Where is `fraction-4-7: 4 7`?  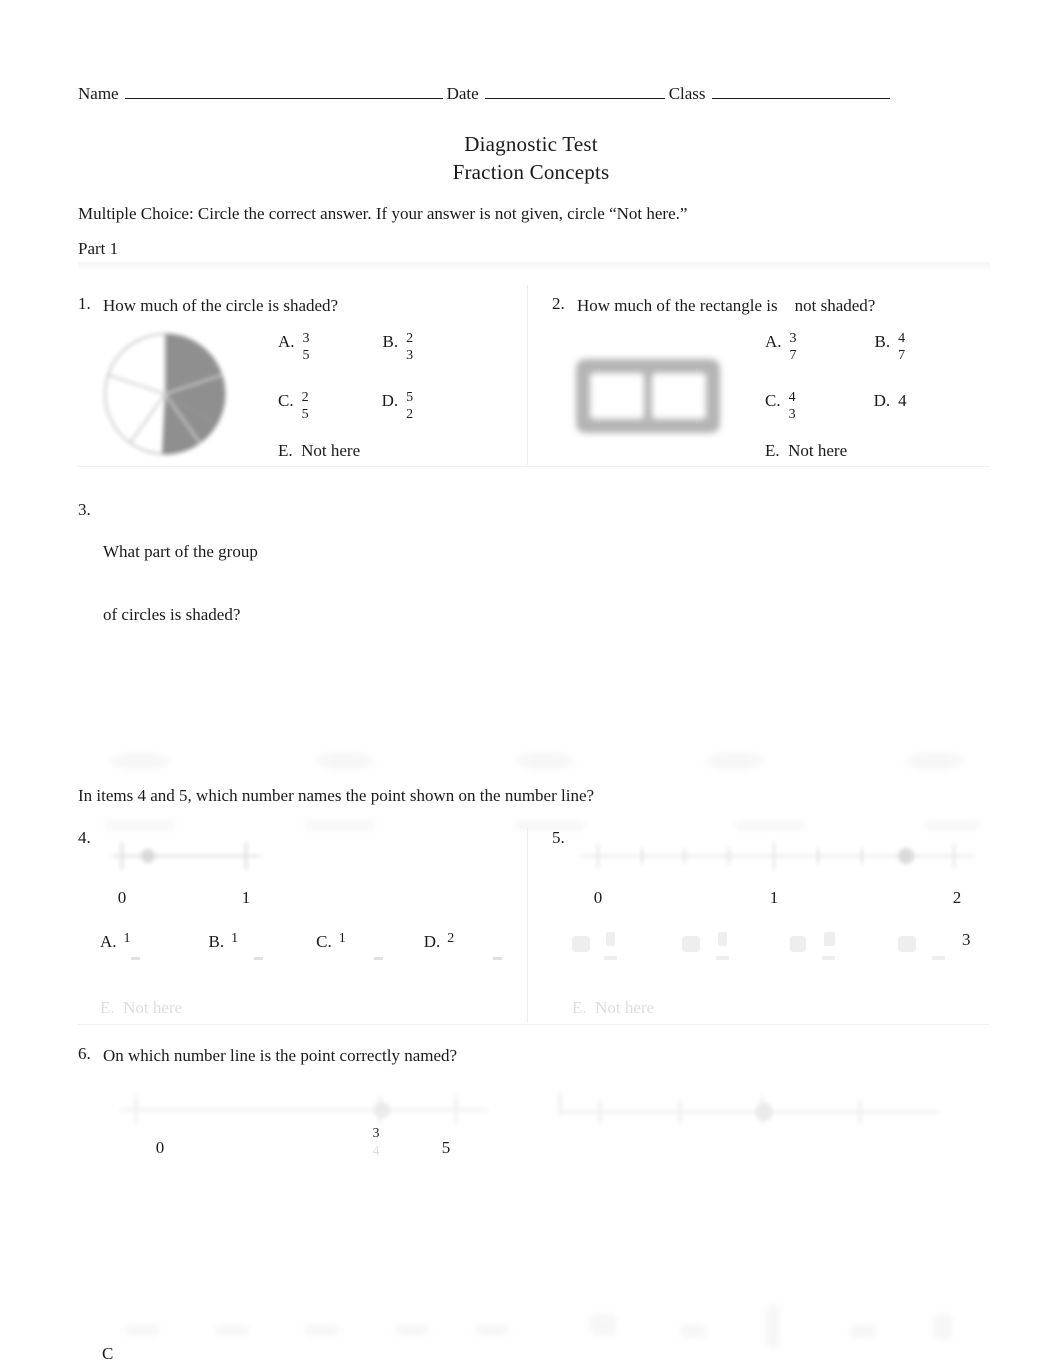 fraction-4-7: 4 7 is located at coordinates (902, 347).